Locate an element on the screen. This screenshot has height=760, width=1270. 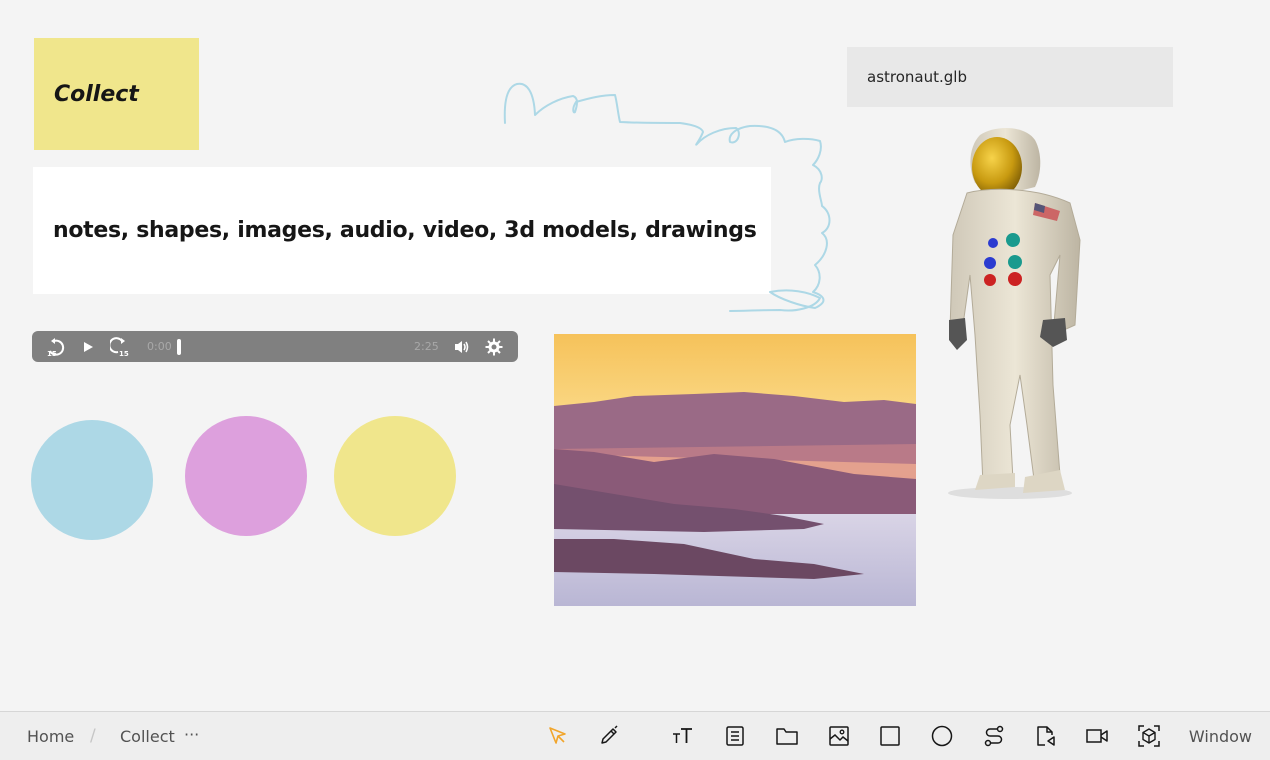
text-size-icon is located at coordinates (683, 736).